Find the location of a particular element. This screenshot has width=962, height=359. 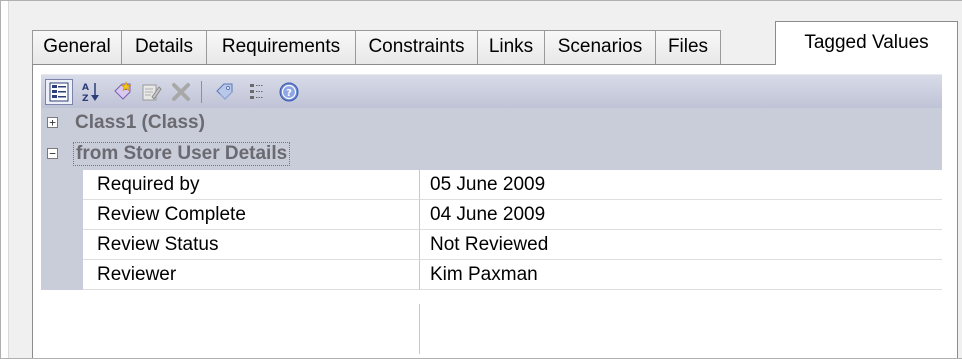

property-name-cell: Review Complete is located at coordinates (251, 215).